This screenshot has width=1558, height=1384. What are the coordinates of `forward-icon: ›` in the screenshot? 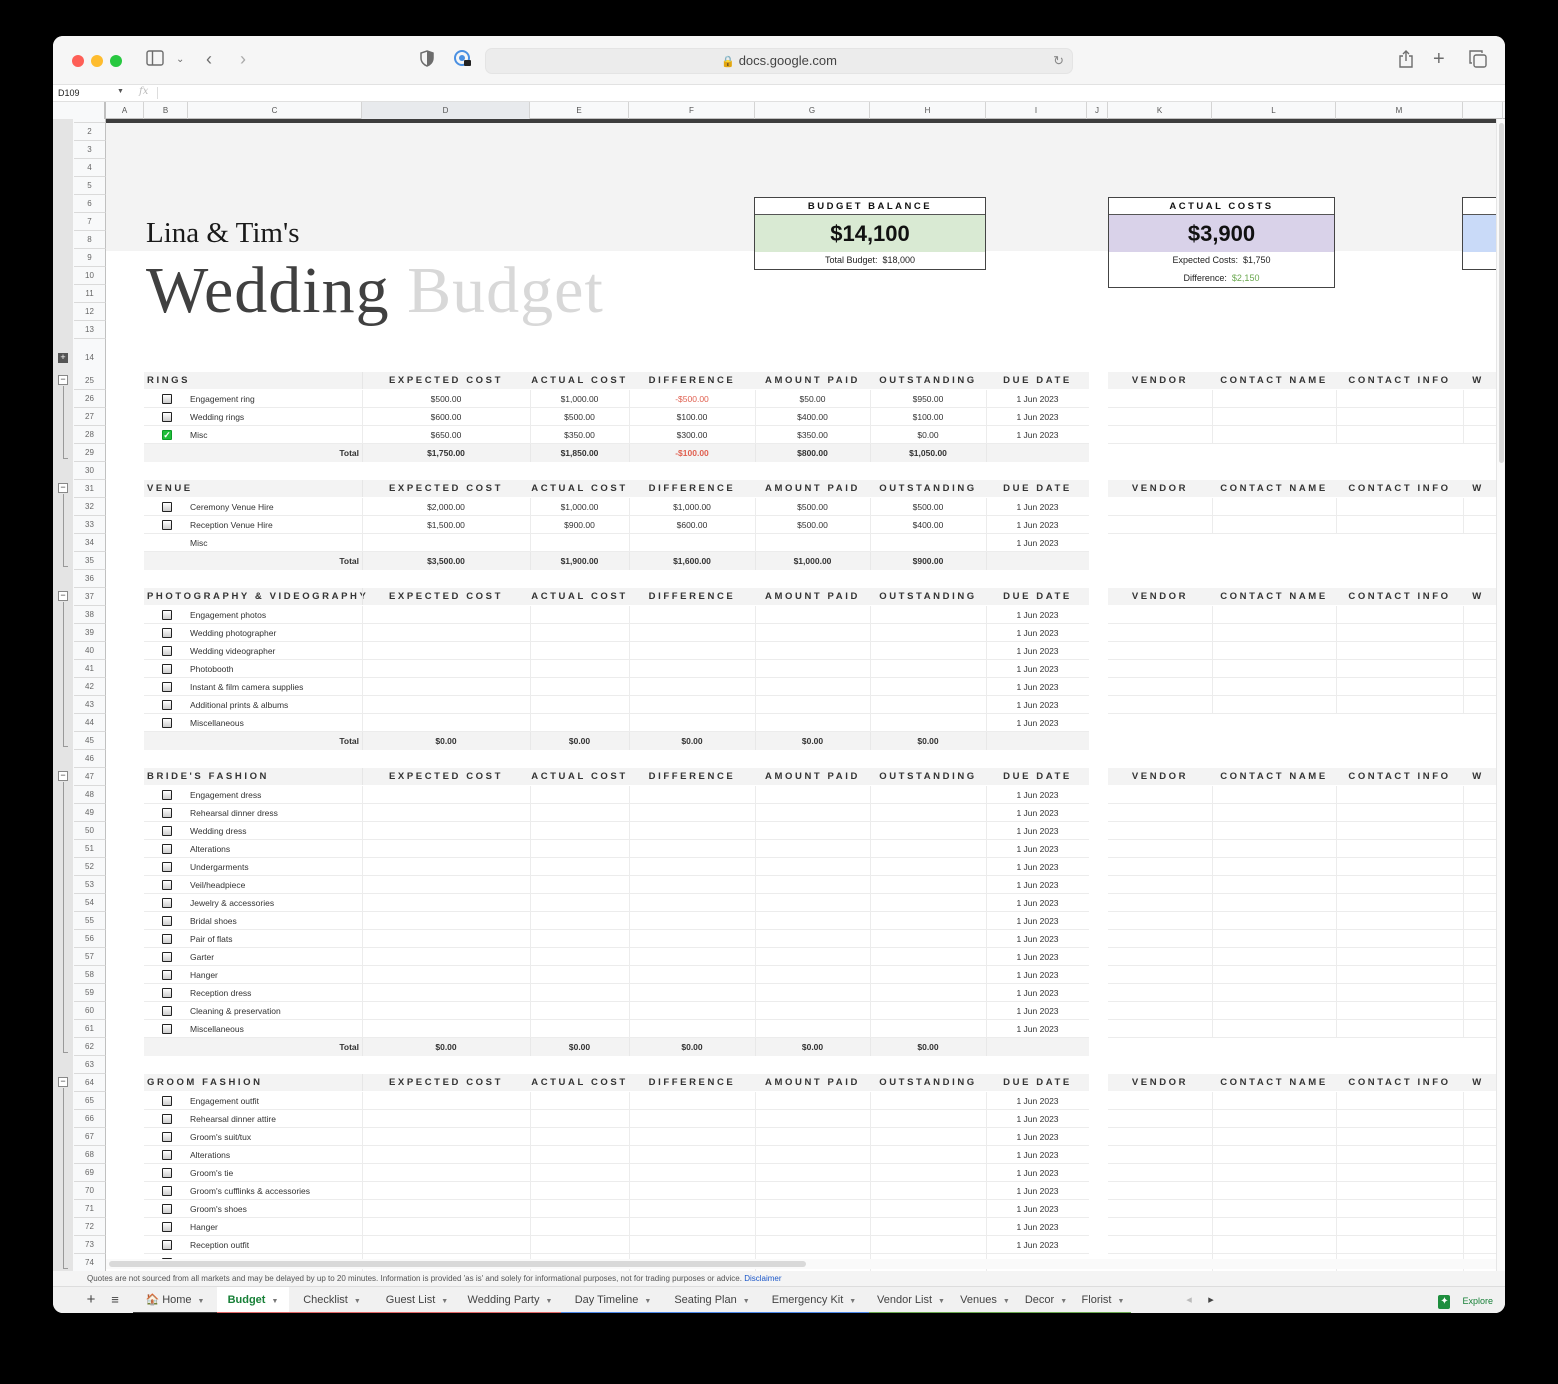 It's located at (243, 59).